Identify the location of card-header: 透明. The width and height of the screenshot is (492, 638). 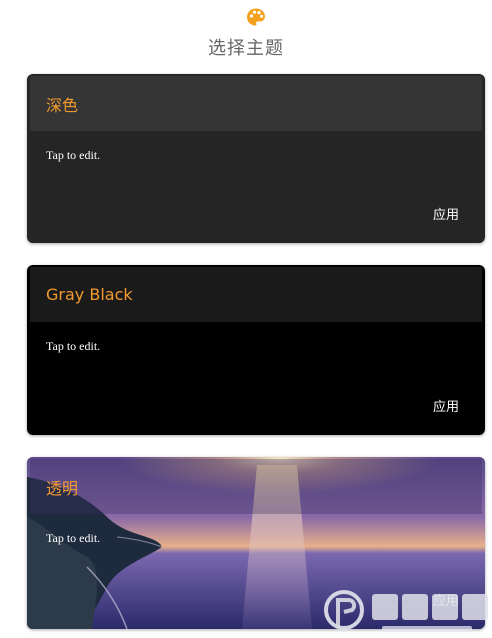
(256, 486).